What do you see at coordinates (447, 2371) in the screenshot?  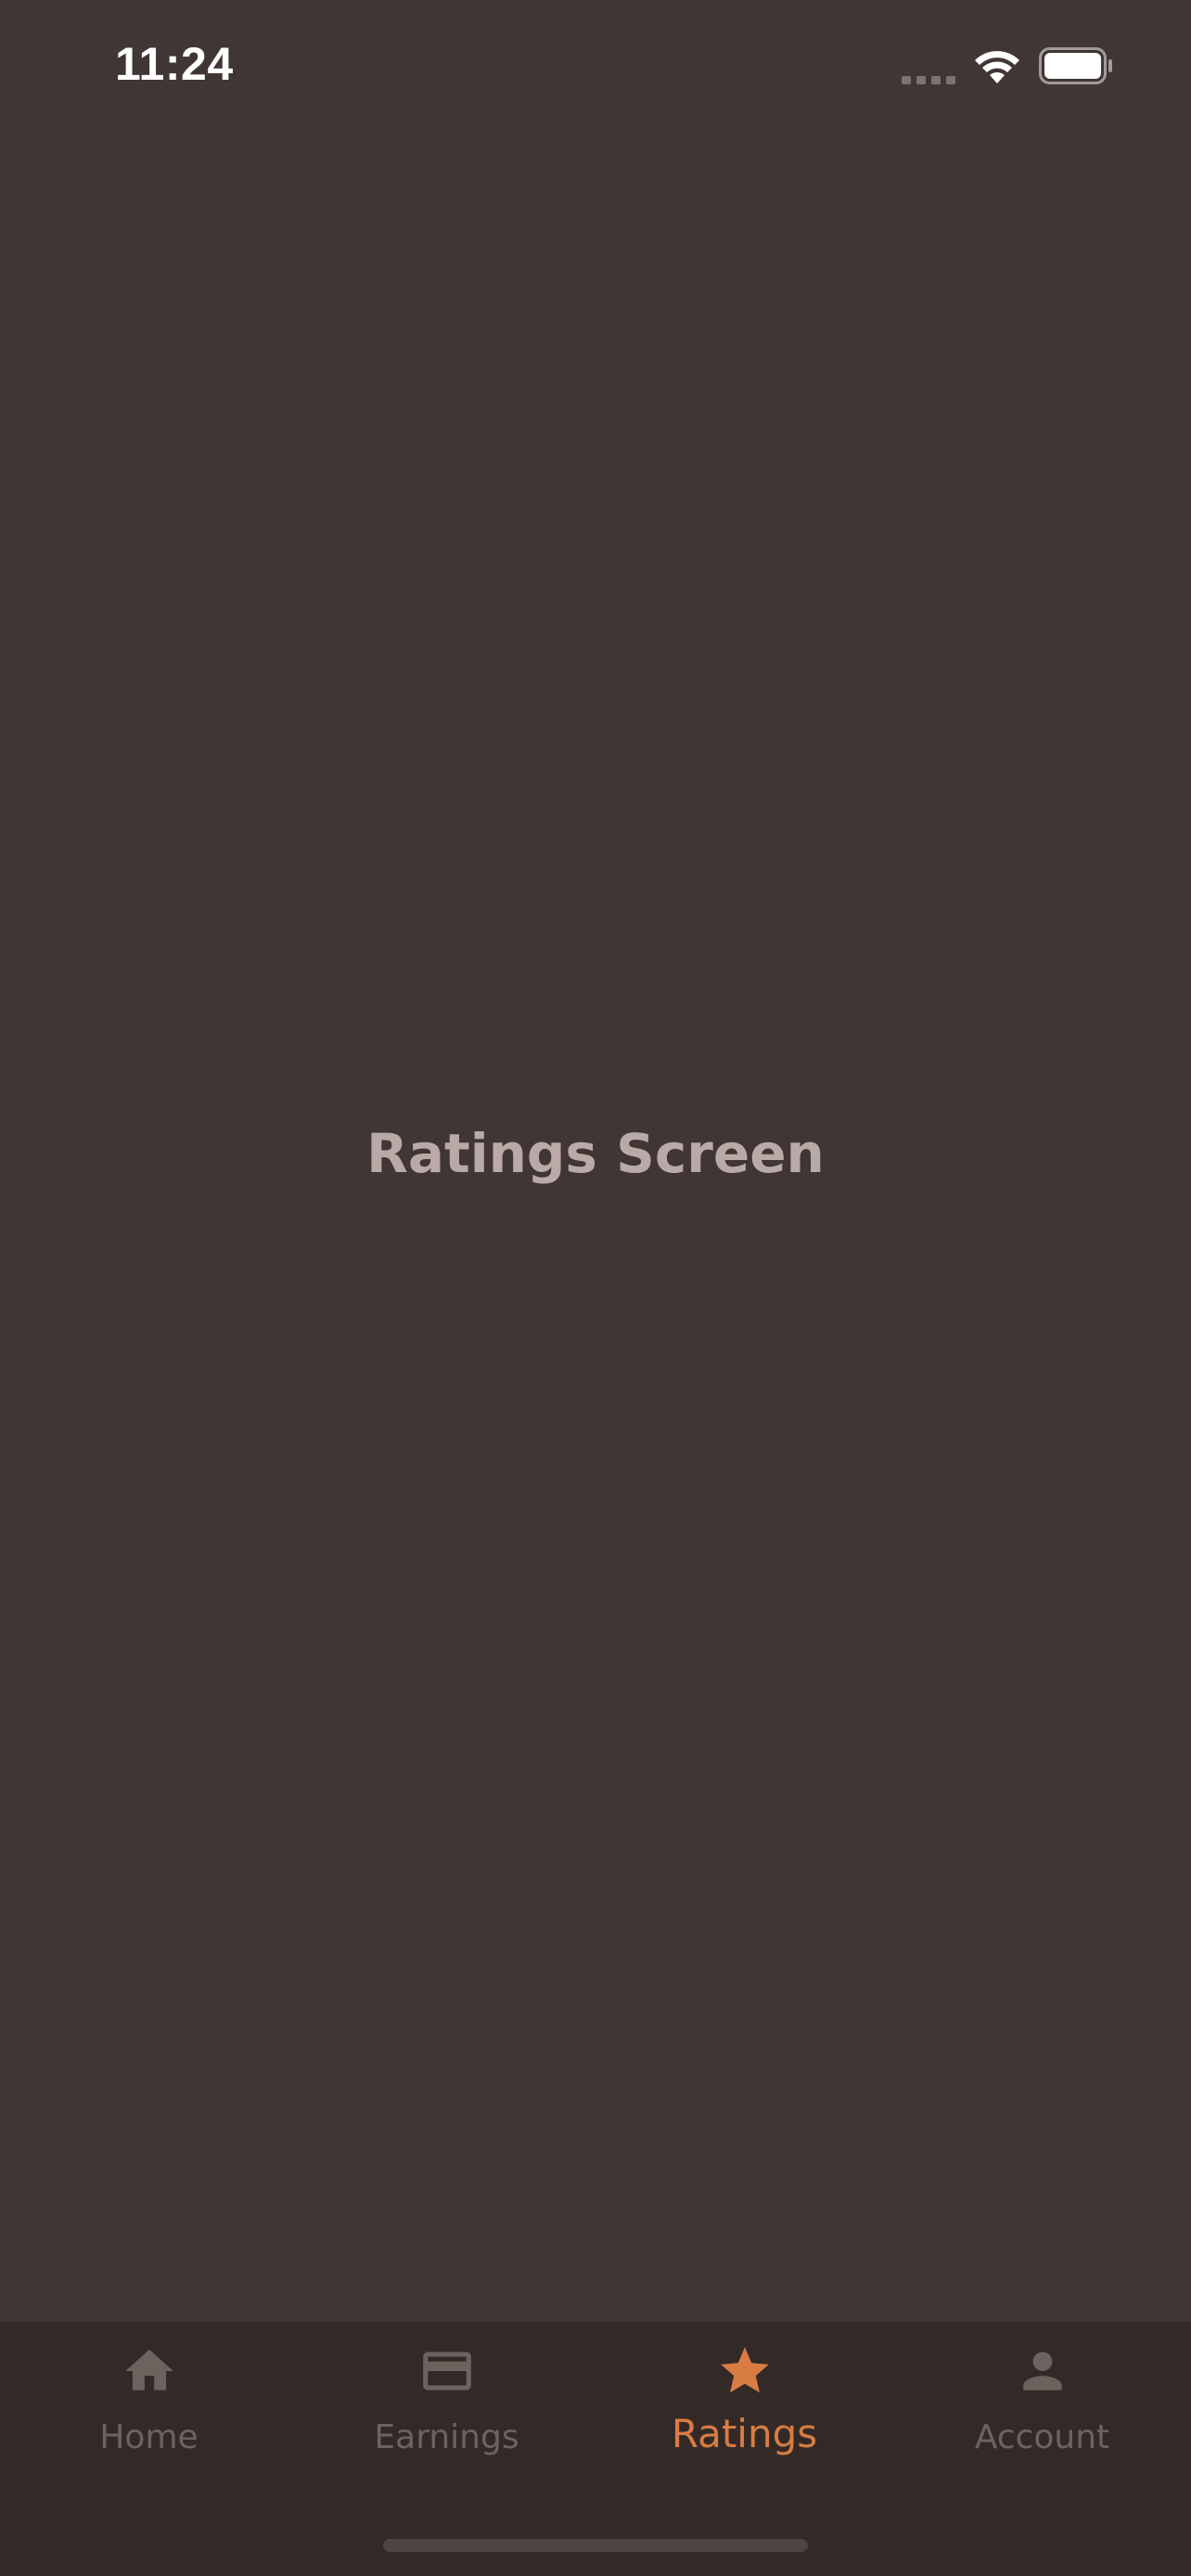 I see `credit-card-icon` at bounding box center [447, 2371].